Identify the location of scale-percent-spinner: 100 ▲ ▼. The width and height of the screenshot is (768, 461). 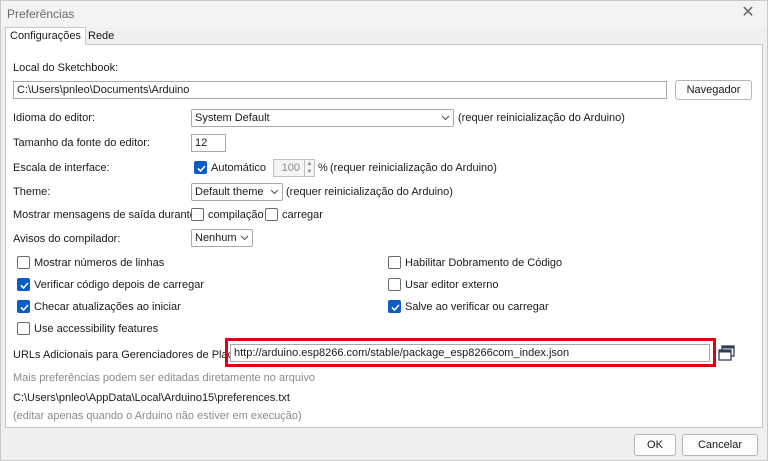
(294, 168).